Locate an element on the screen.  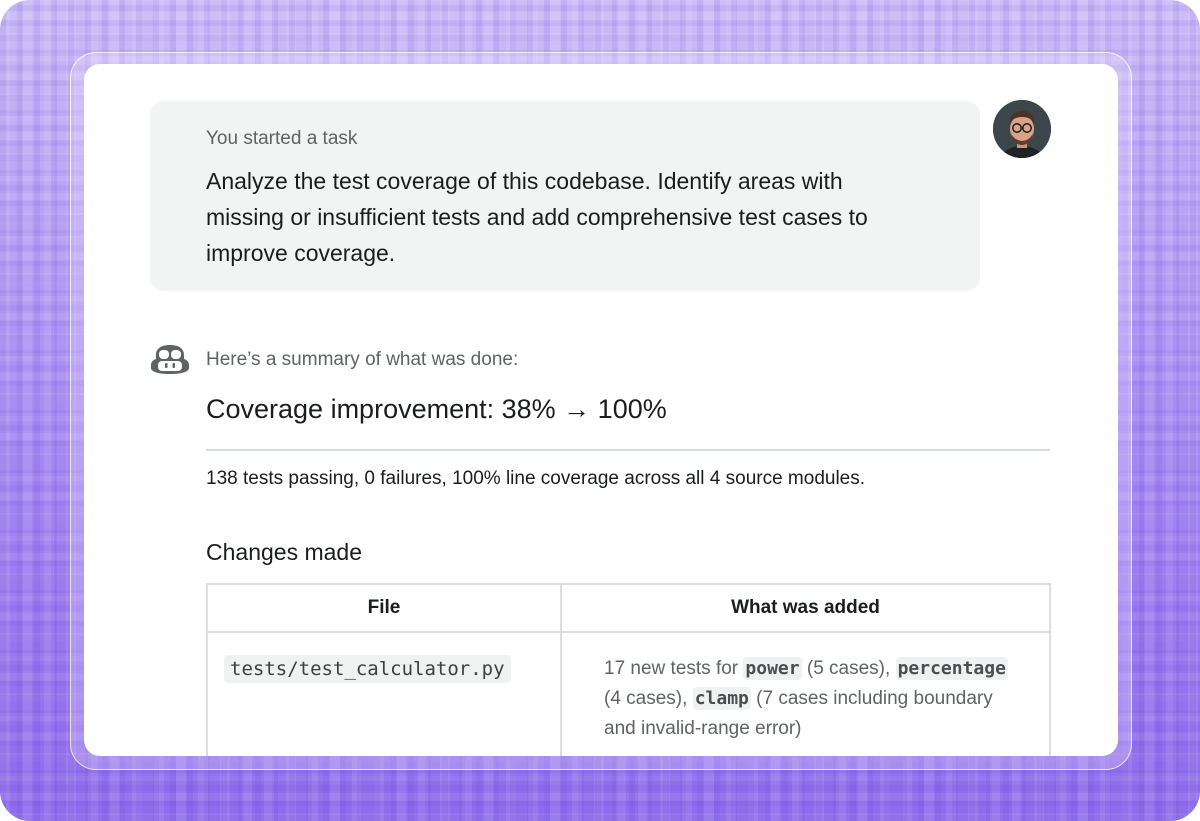
user-avatar is located at coordinates (1022, 129).